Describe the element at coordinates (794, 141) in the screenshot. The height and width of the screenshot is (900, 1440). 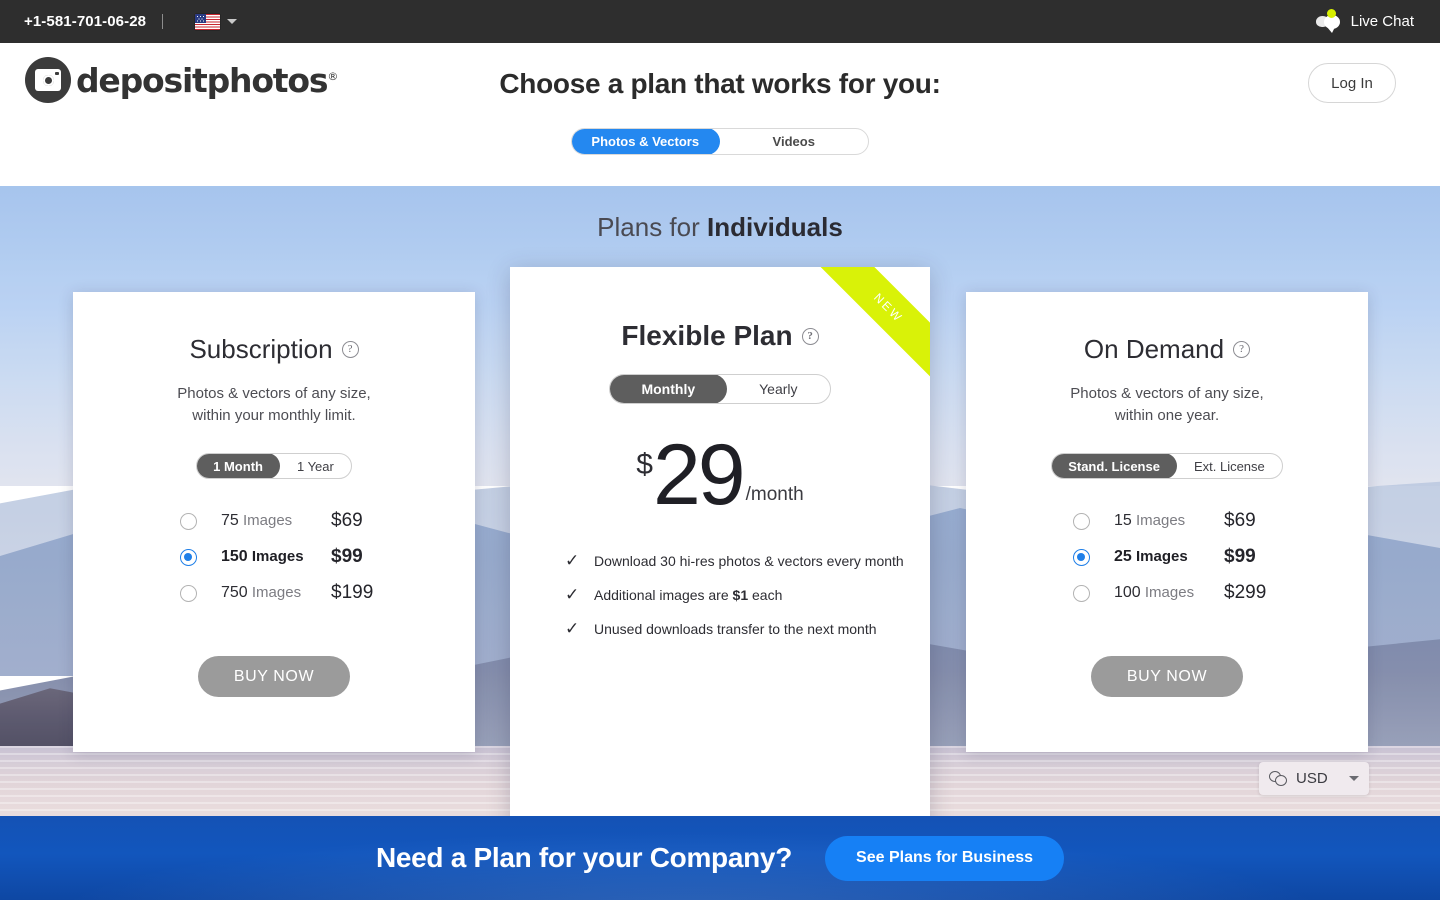
I see `tab-videos: Videos` at that location.